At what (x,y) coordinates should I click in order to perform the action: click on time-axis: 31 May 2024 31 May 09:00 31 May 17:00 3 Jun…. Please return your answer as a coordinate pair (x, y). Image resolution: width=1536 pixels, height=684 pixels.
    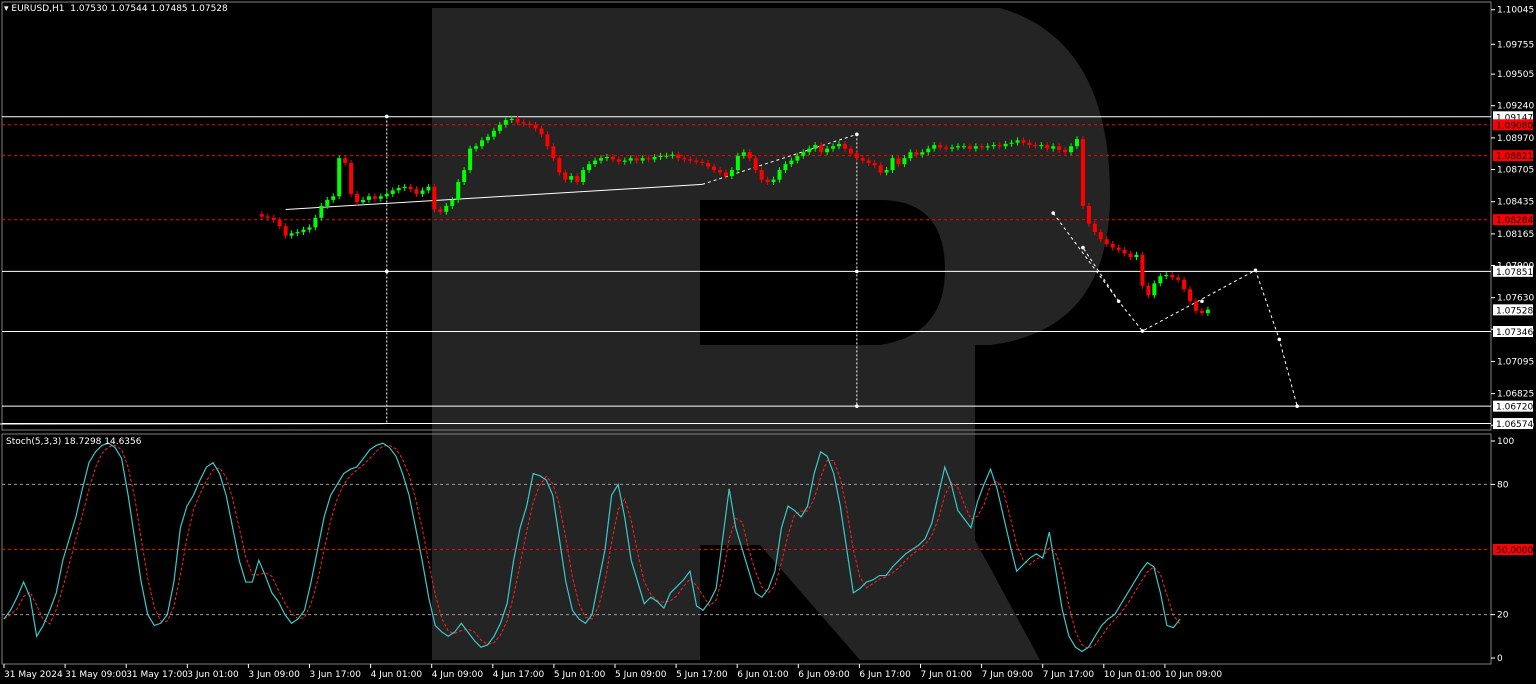
    Looking at the image, I should click on (612, 672).